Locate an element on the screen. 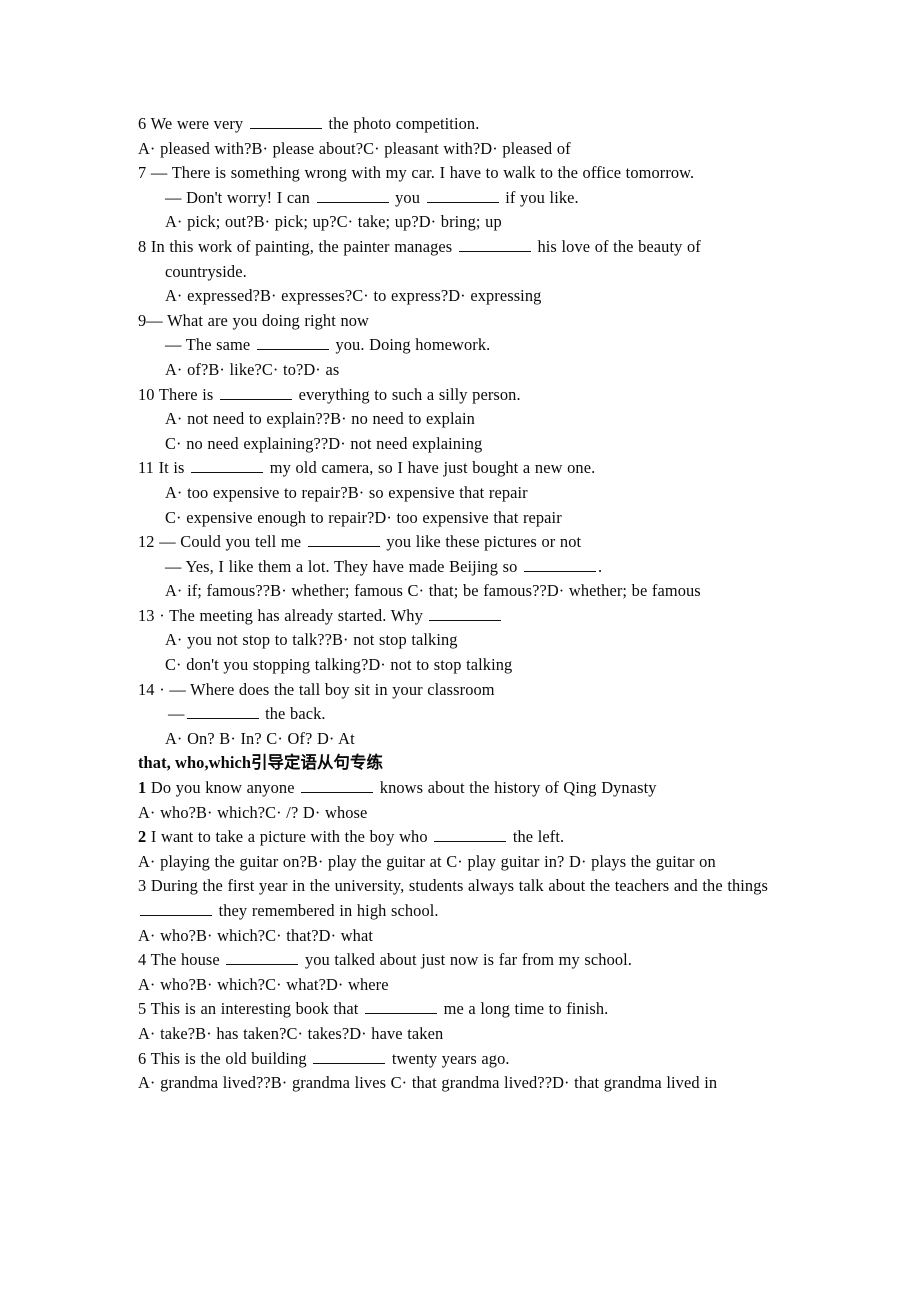 The image size is (920, 1302). question-7-line2: — Don't worry! I can you if you like. is located at coordinates (474, 198).